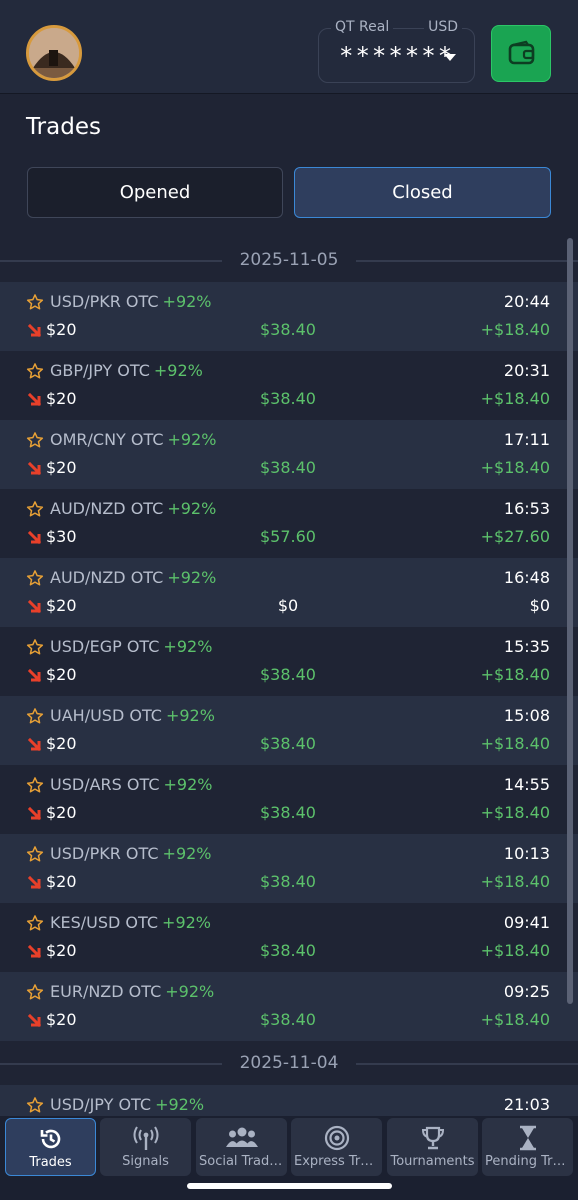 The image size is (578, 1200). What do you see at coordinates (50, 1147) in the screenshot?
I see `nav-trades: Trades` at bounding box center [50, 1147].